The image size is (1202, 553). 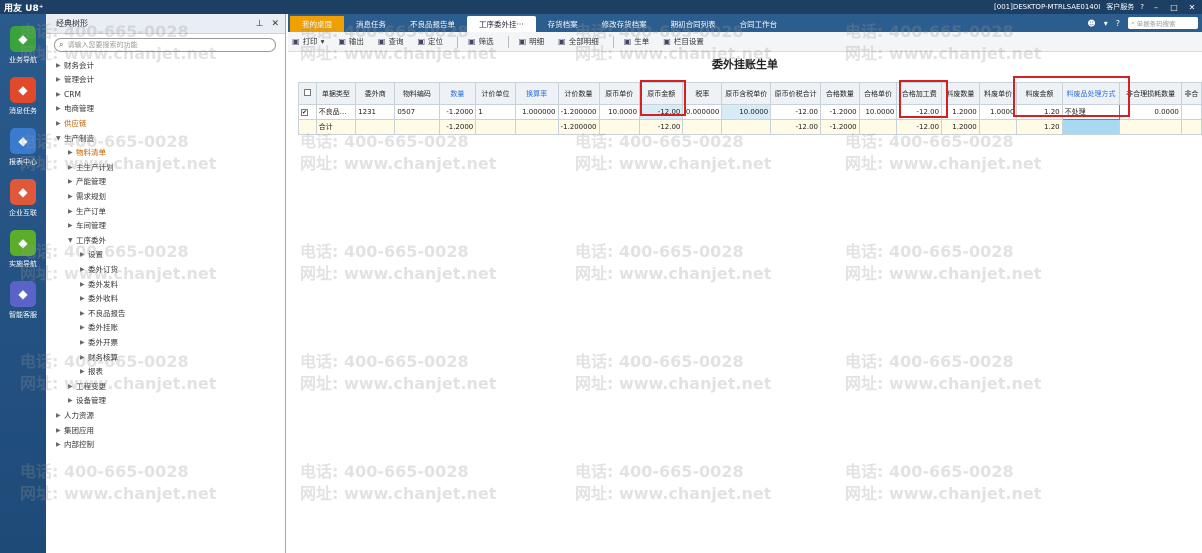 What do you see at coordinates (87, 182) in the screenshot?
I see `tree-node: ▶ 产能管理` at bounding box center [87, 182].